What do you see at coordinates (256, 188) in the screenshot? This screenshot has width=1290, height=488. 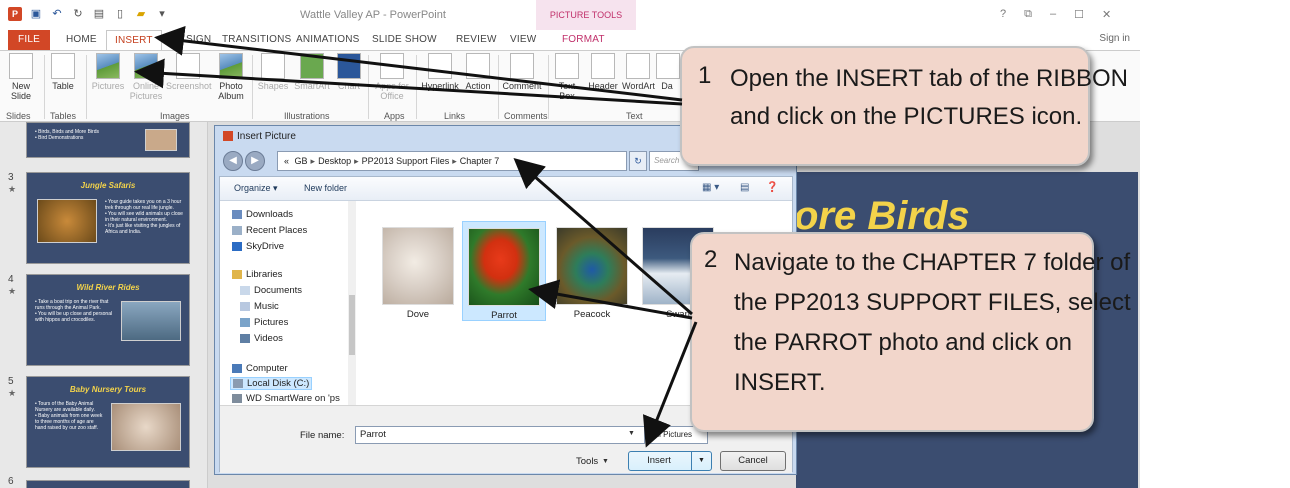 I see `organize-button: Organize ▾` at bounding box center [256, 188].